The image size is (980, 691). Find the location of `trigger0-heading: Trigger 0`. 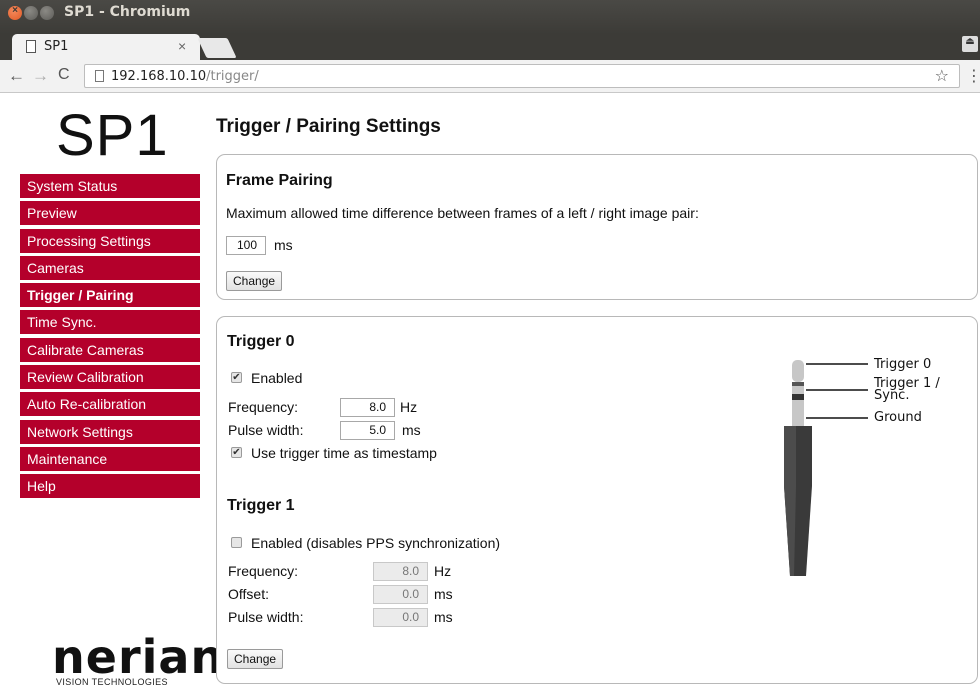

trigger0-heading: Trigger 0 is located at coordinates (261, 341).